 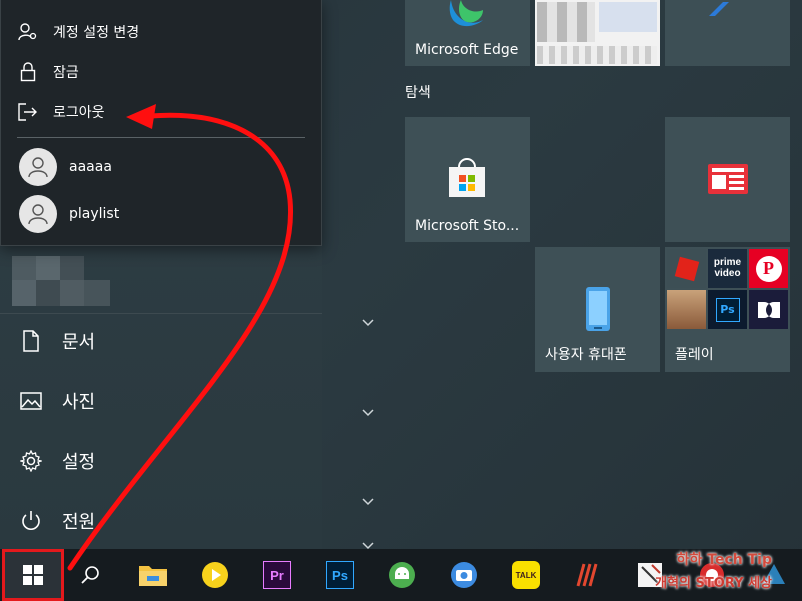 I want to click on play-circle-icon, so click(x=215, y=575).